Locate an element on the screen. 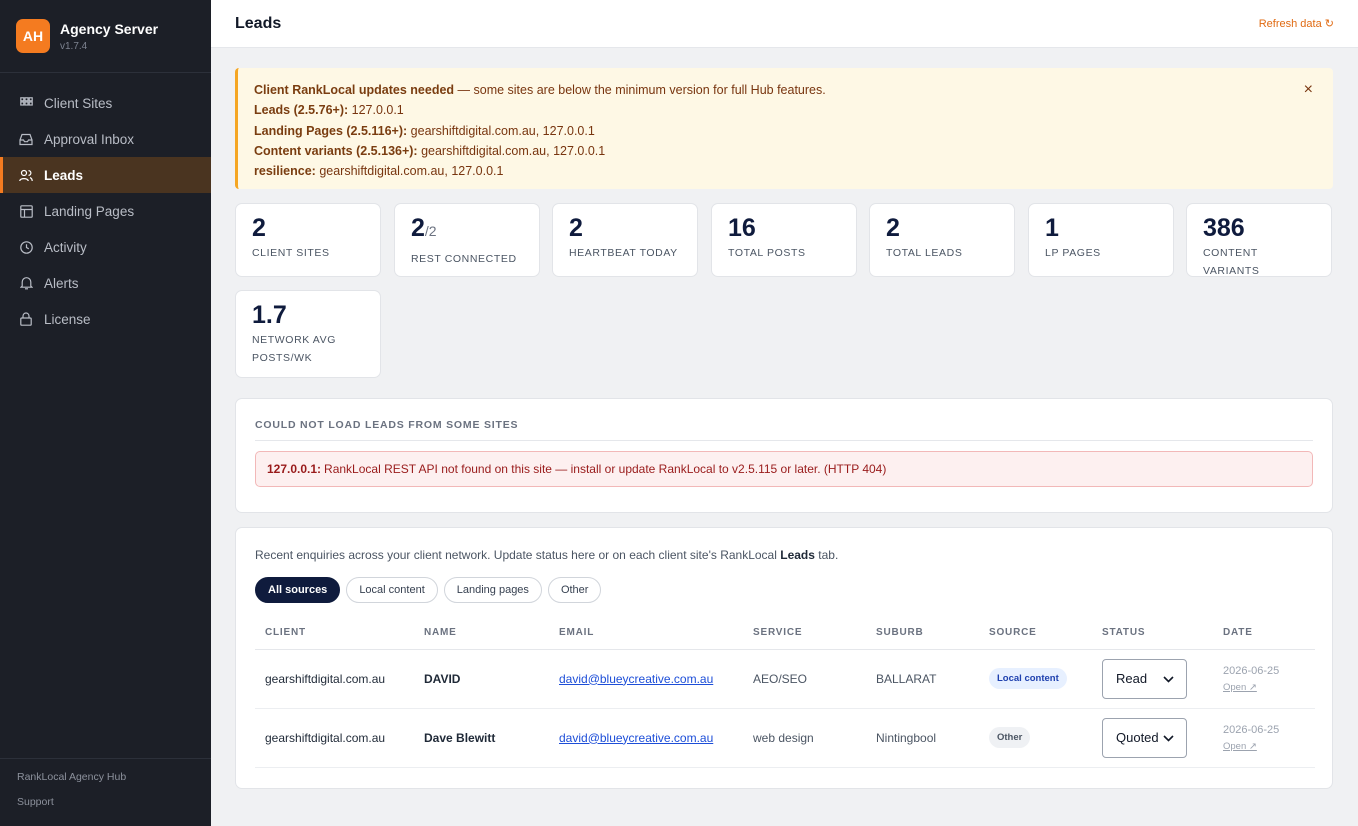 The height and width of the screenshot is (826, 1358). cell-suburb: Nintingbool is located at coordinates (922, 738).